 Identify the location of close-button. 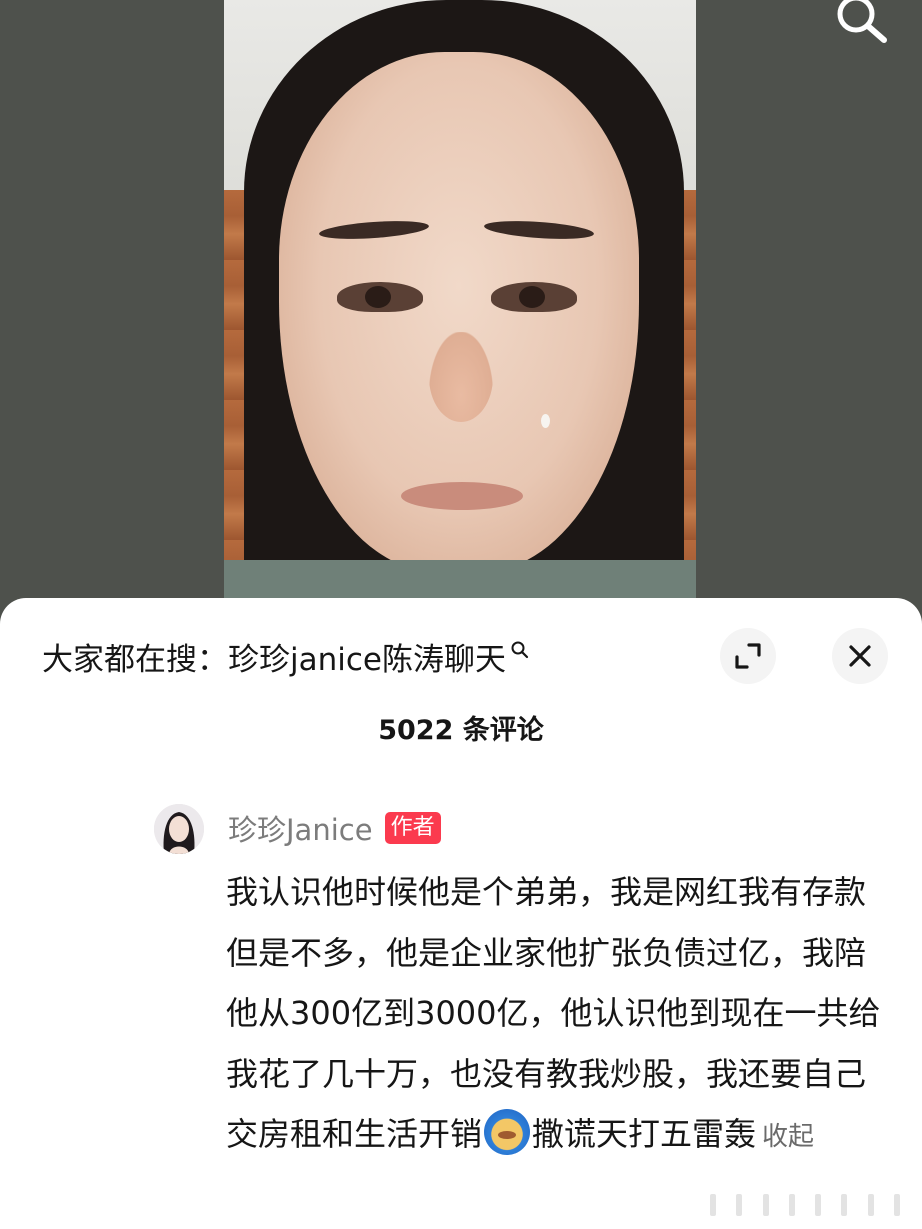
(860, 656).